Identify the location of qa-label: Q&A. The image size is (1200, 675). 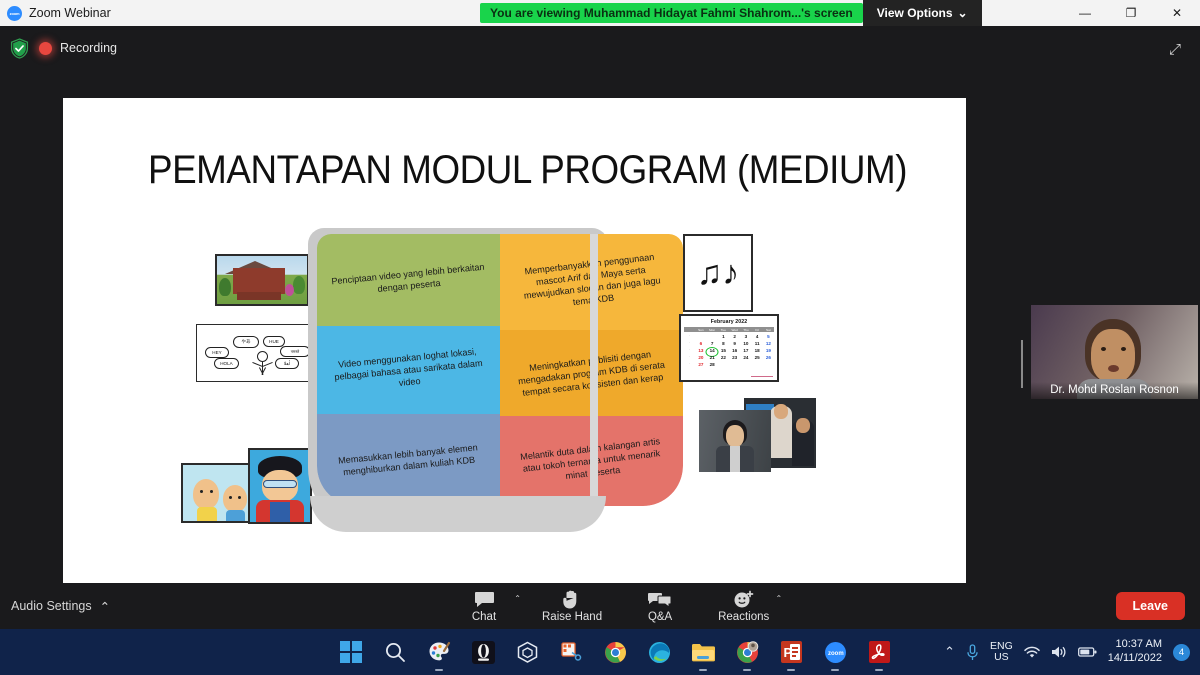
(660, 616).